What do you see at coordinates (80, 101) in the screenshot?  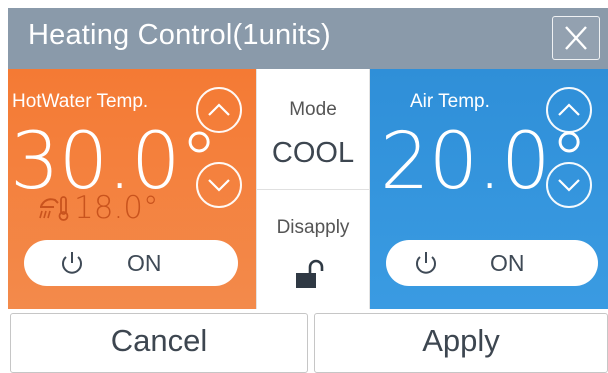 I see `hot-water-label: HotWater Temp.` at bounding box center [80, 101].